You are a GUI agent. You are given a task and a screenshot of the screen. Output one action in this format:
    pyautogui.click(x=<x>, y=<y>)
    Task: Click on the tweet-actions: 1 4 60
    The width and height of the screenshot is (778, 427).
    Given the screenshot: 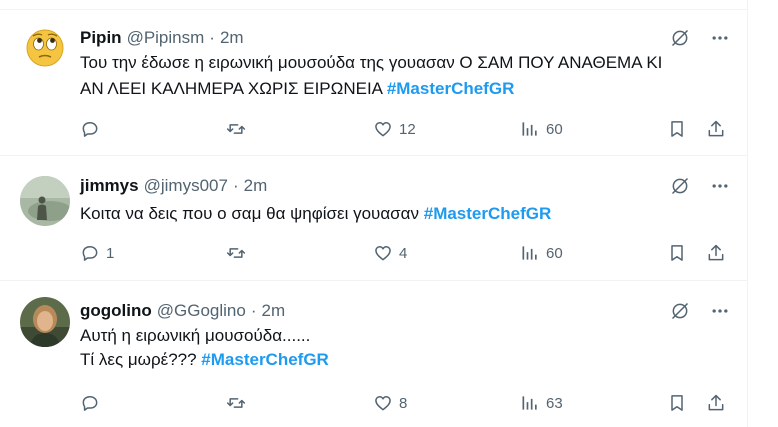 What is the action you would take?
    pyautogui.click(x=405, y=254)
    